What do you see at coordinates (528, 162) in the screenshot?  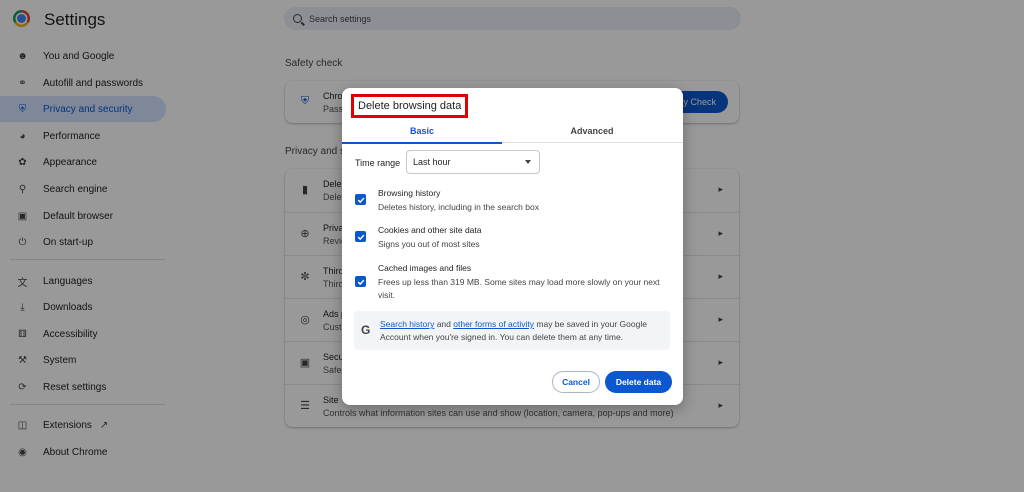 I see `chevron-down-icon` at bounding box center [528, 162].